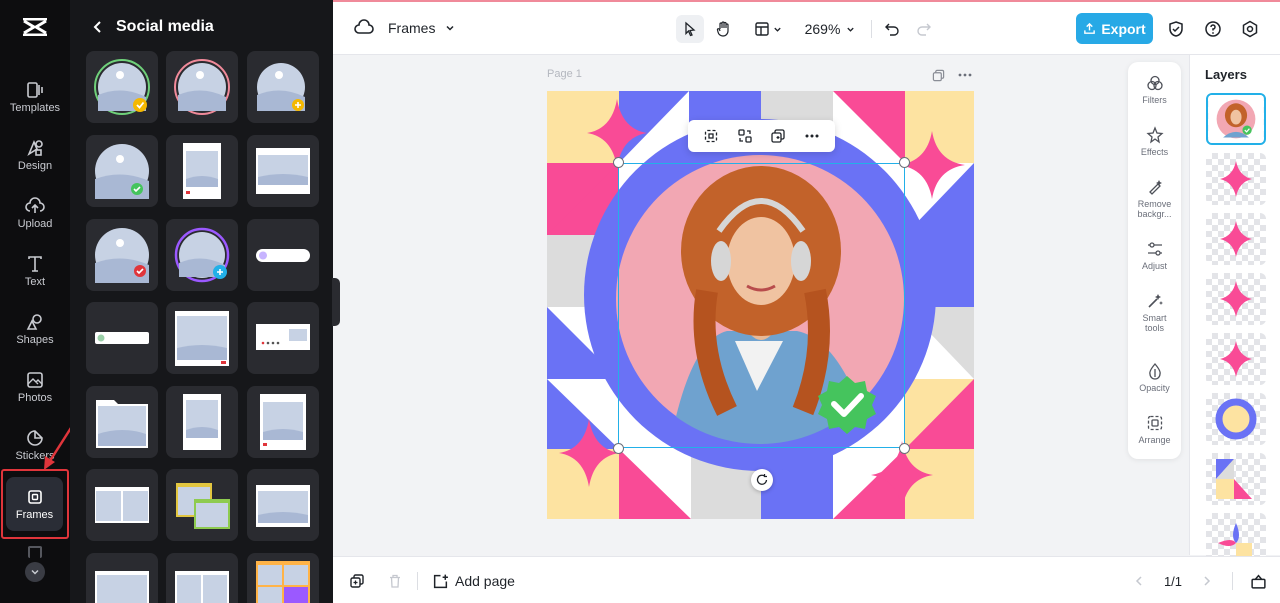 The image size is (1280, 603). What do you see at coordinates (35, 224) in the screenshot?
I see `rail-item-upload: Upload` at bounding box center [35, 224].